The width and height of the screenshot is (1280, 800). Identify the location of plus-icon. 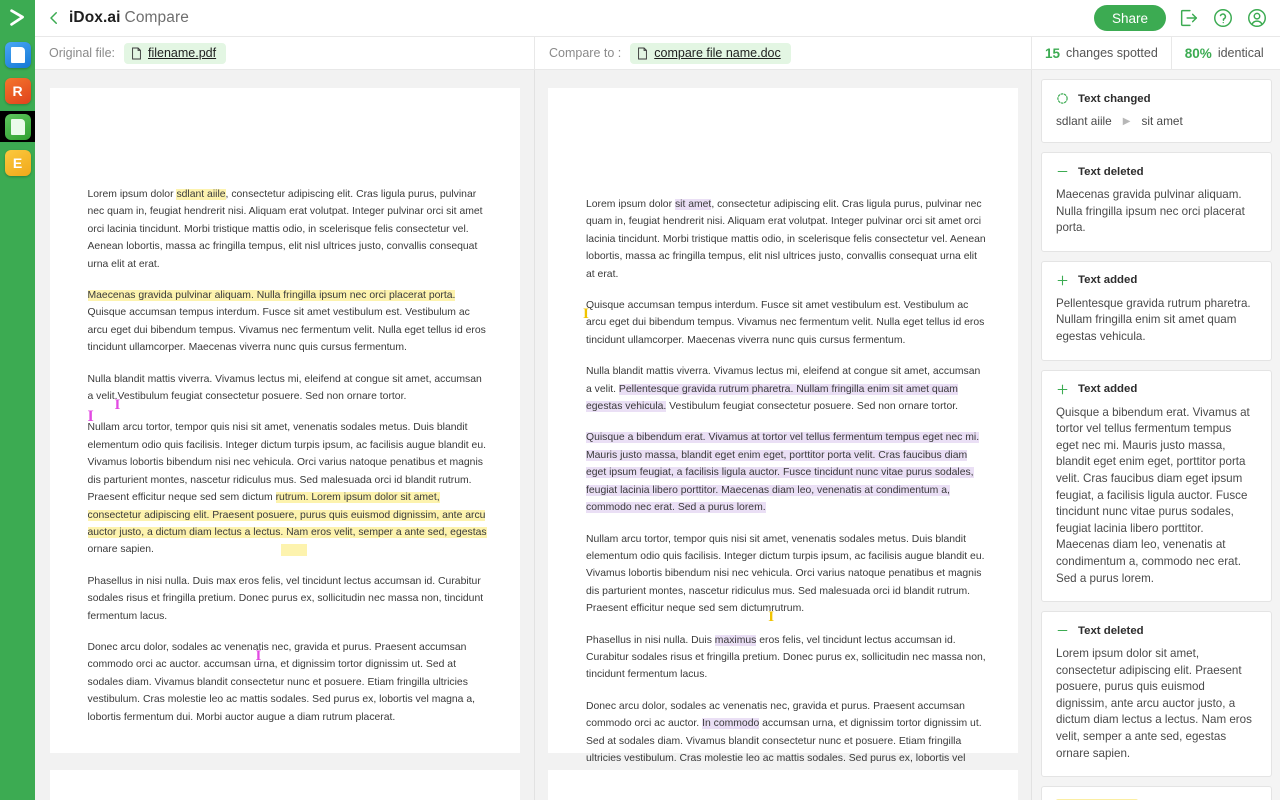
(1062, 280).